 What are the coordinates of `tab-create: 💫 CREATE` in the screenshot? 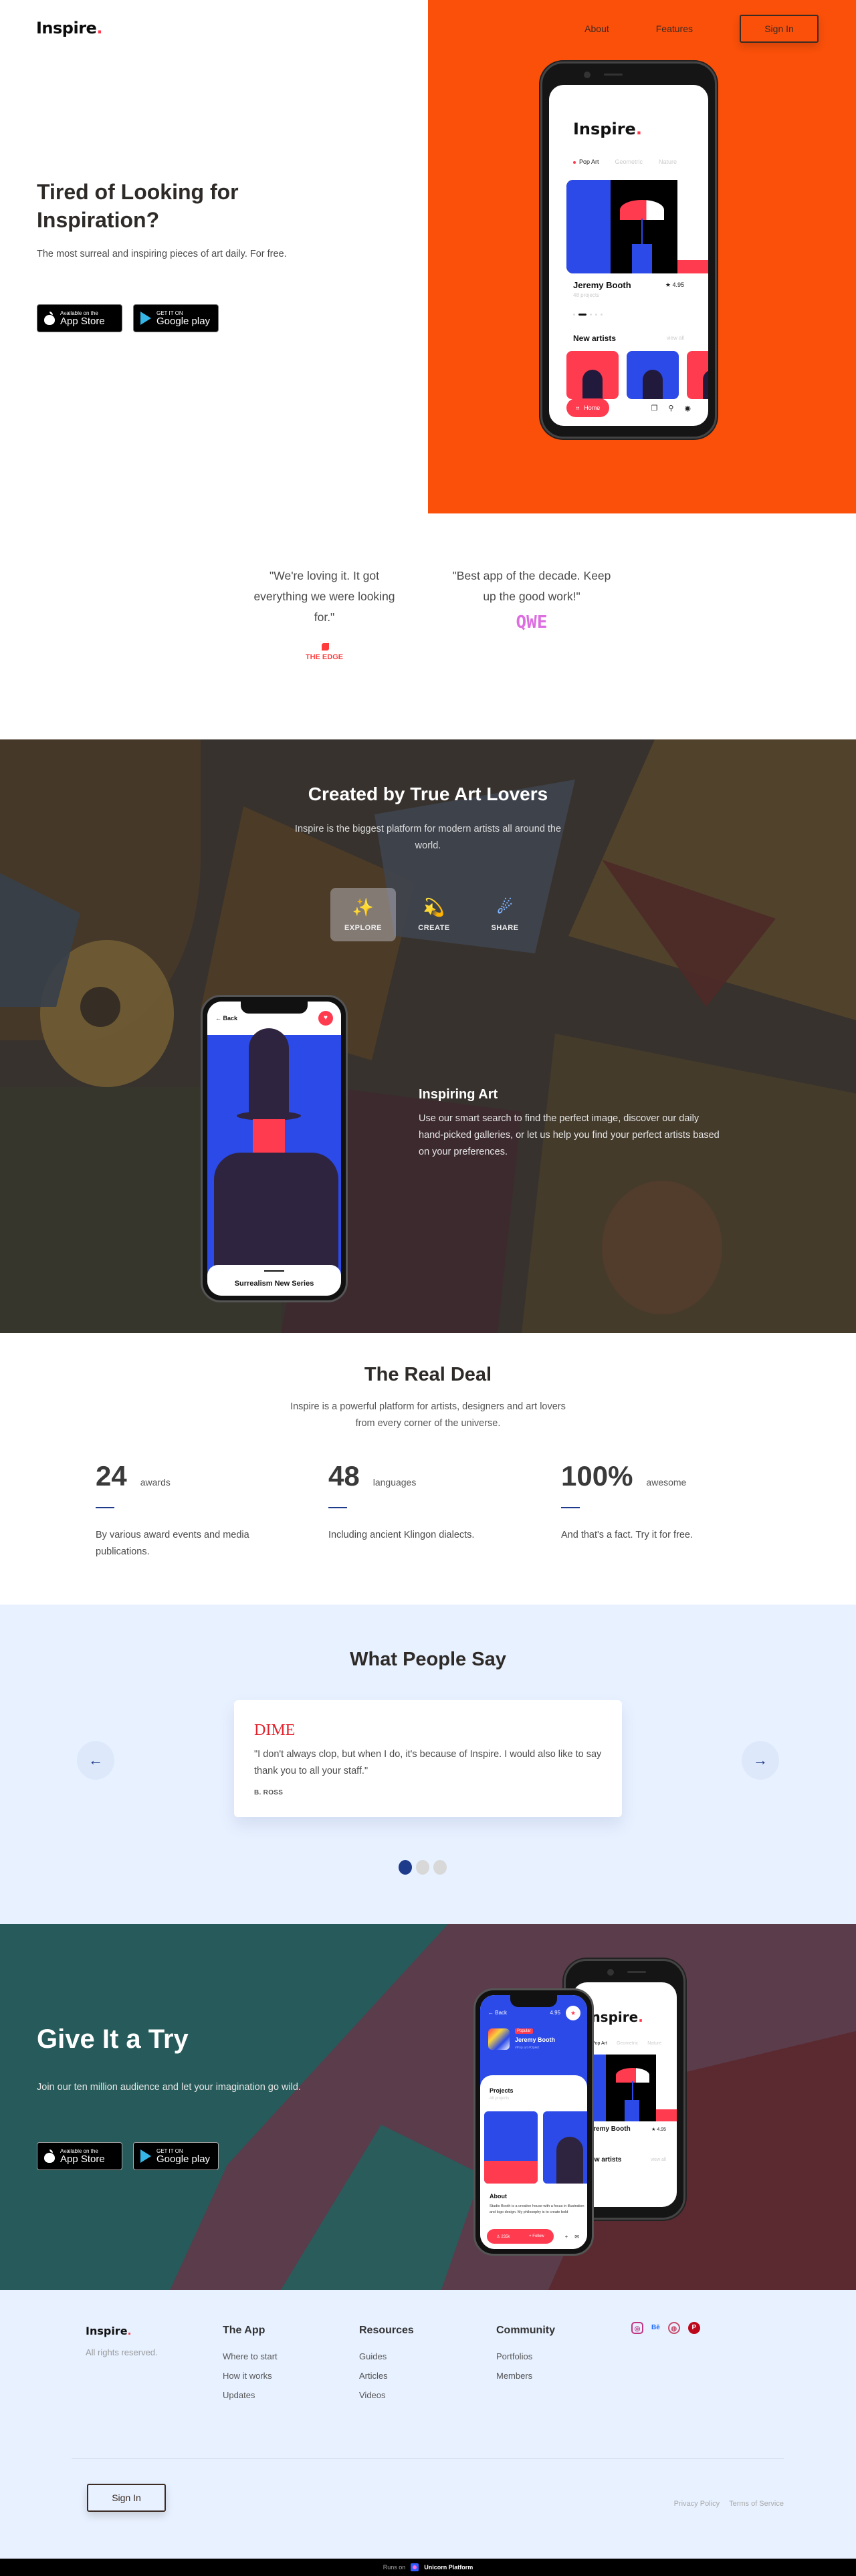 It's located at (434, 914).